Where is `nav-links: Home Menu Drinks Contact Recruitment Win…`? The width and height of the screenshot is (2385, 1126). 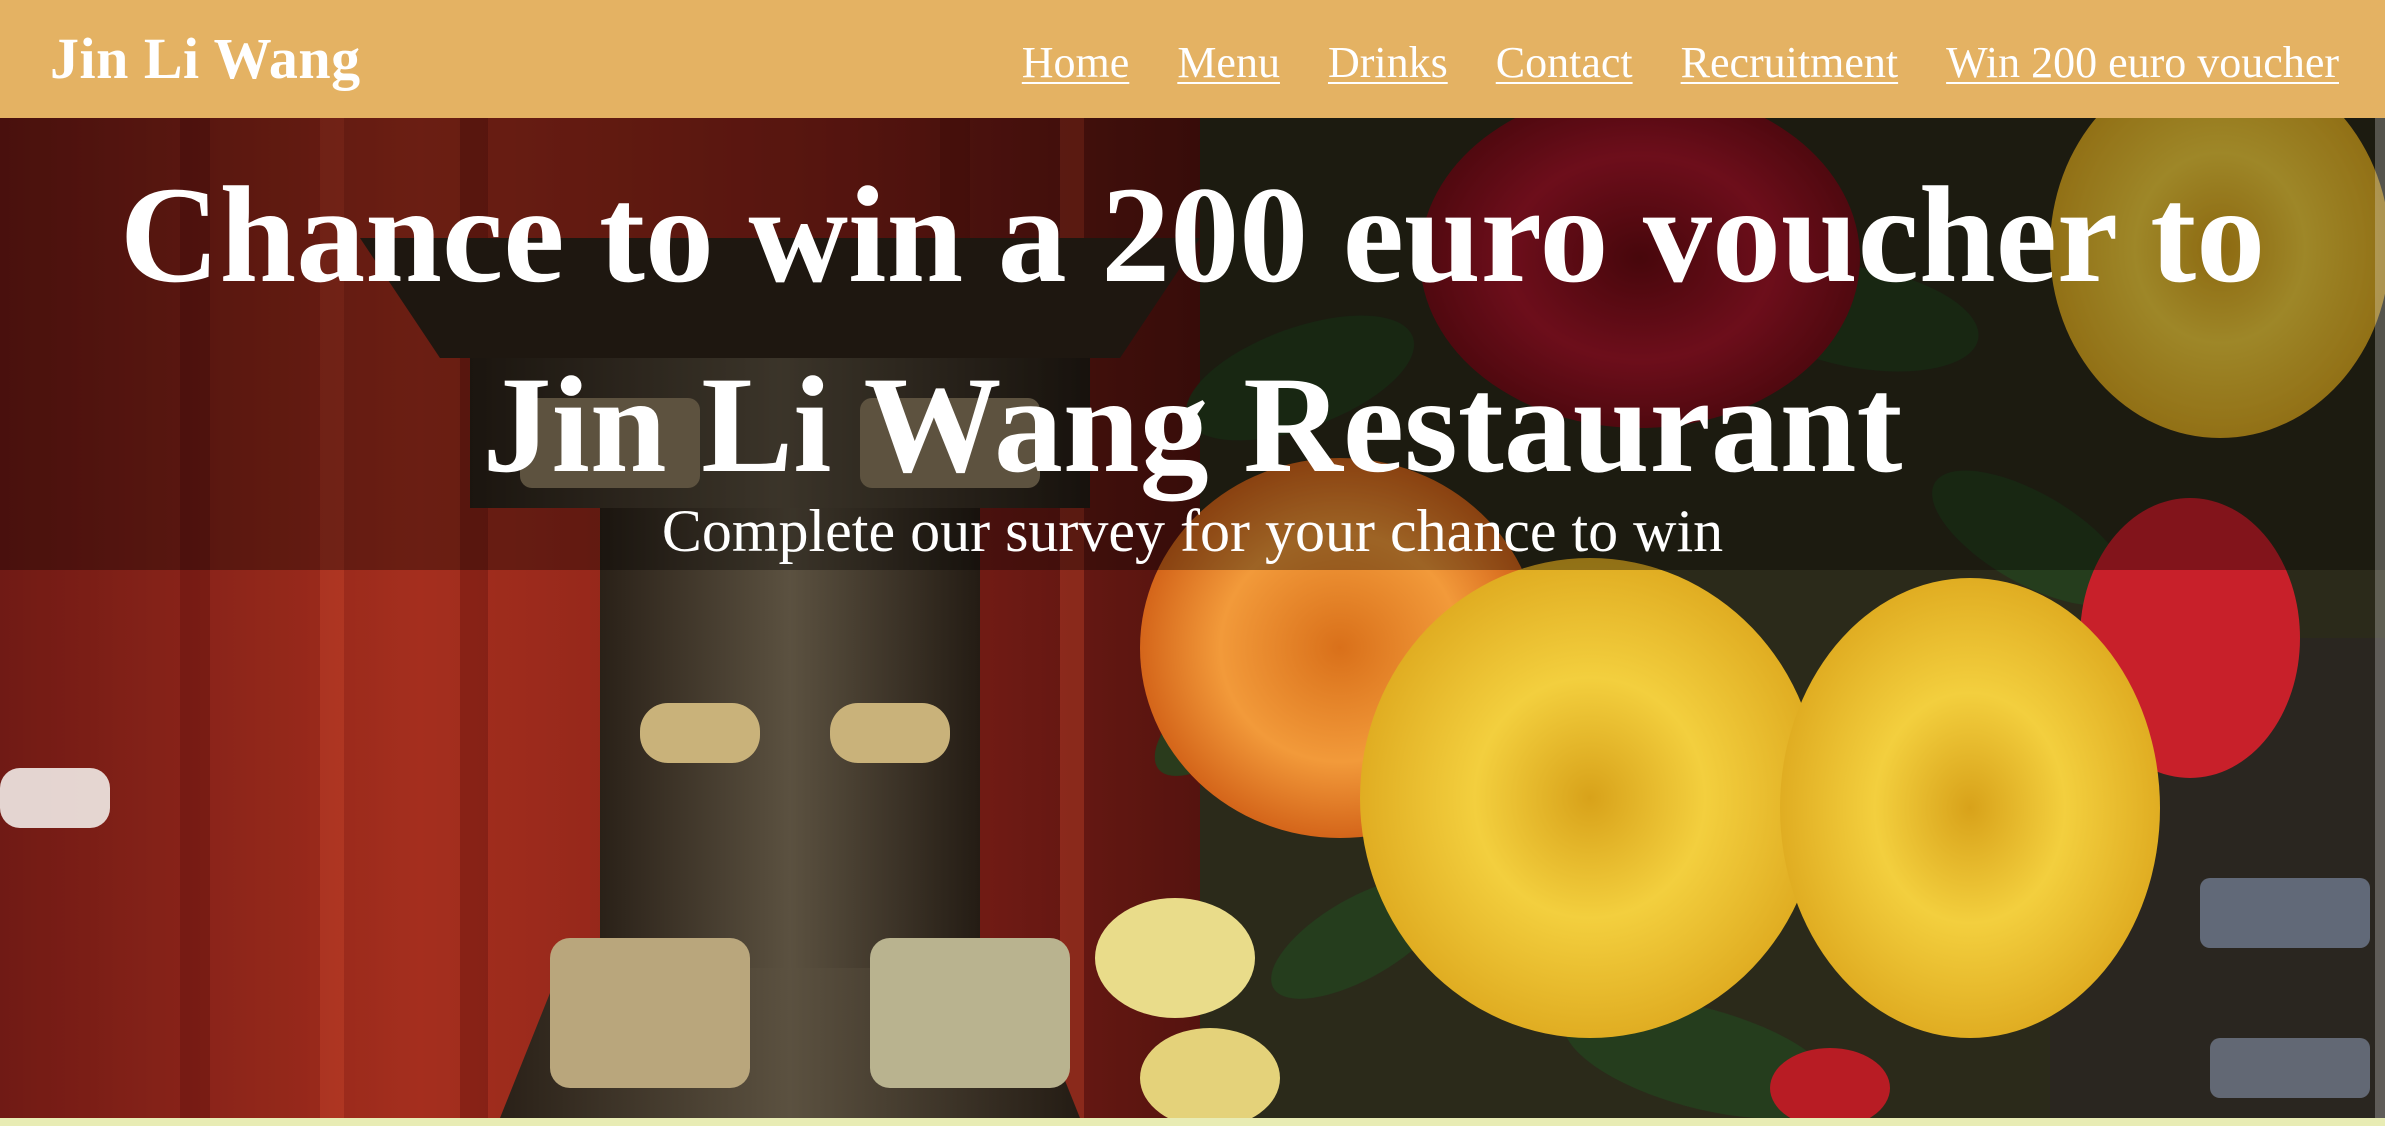 nav-links: Home Menu Drinks Contact Recruitment Win… is located at coordinates (1680, 62).